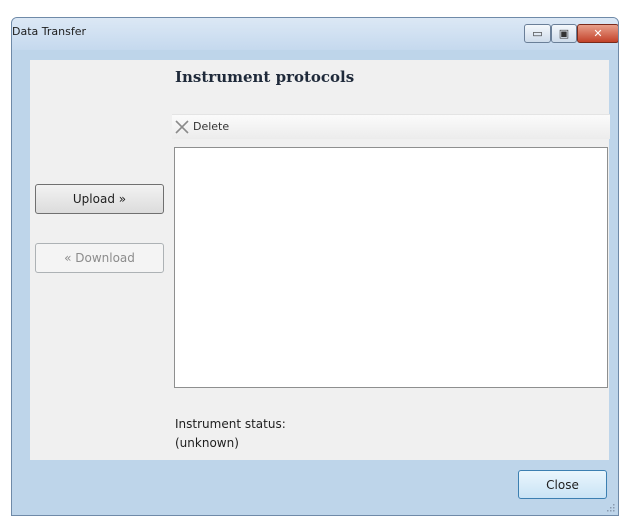 The height and width of the screenshot is (519, 620). I want to click on instrument-status-label: Instrument status:, so click(230, 424).